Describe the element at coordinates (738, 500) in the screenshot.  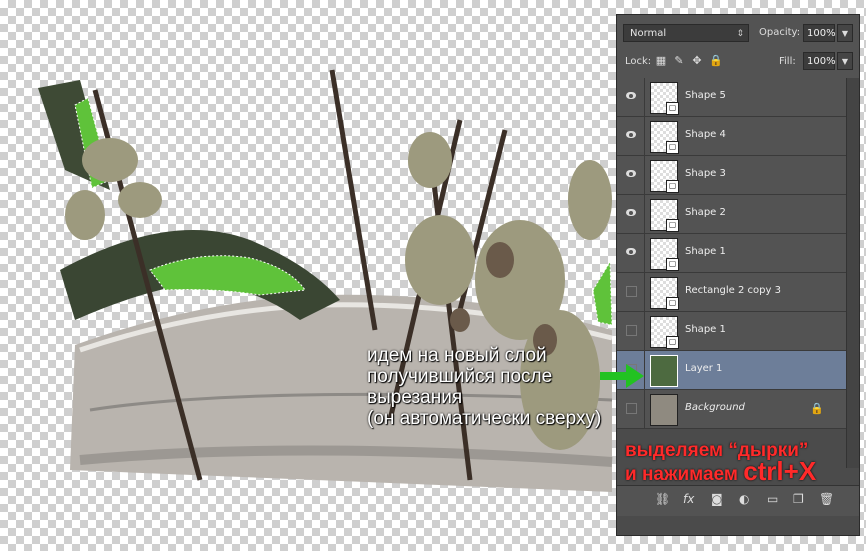
I see `layers-panel-footer: ⛓ fx ◙ ◐ ▭ ❐ 🗑` at that location.